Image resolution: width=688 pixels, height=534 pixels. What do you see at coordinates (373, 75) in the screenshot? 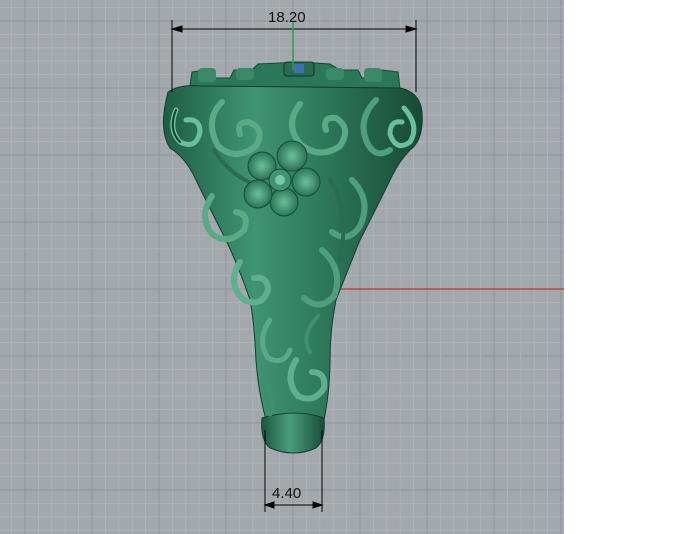
I see `prong-right` at bounding box center [373, 75].